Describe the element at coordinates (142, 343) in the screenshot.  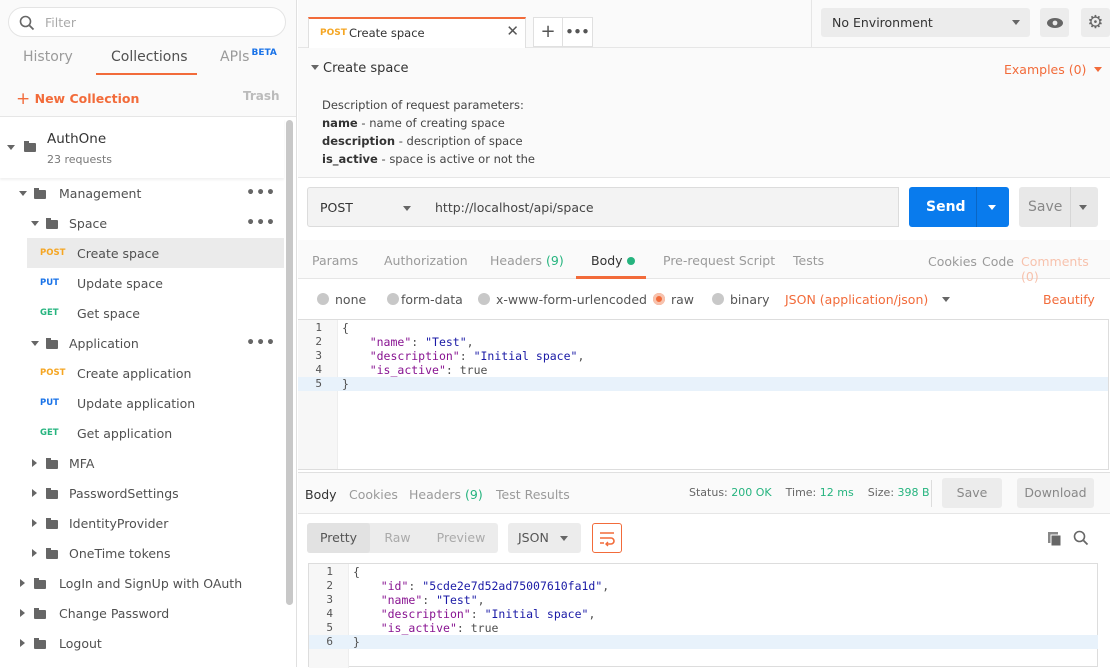
I see `folder-item: Application •••` at that location.